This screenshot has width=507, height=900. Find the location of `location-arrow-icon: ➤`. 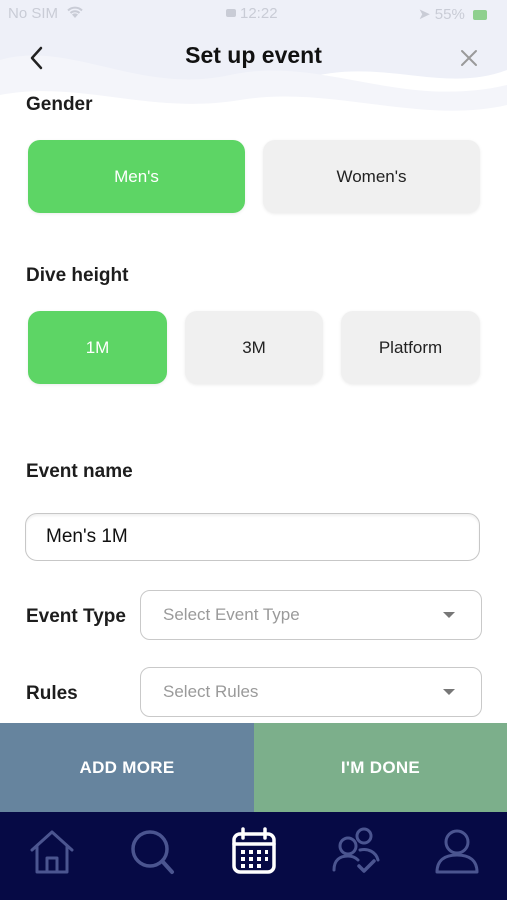

location-arrow-icon: ➤ is located at coordinates (424, 14).